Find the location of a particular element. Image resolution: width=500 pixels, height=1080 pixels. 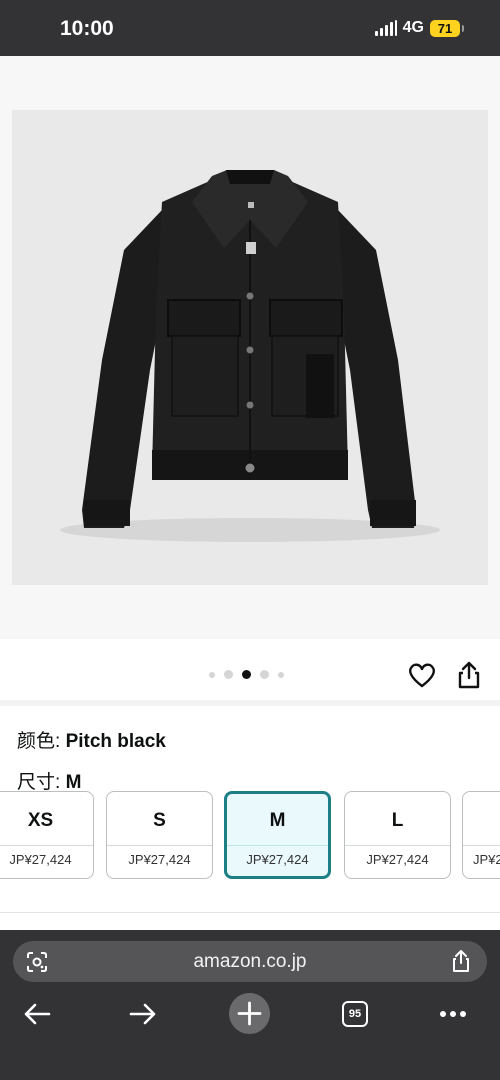

size-name: S is located at coordinates (159, 820).